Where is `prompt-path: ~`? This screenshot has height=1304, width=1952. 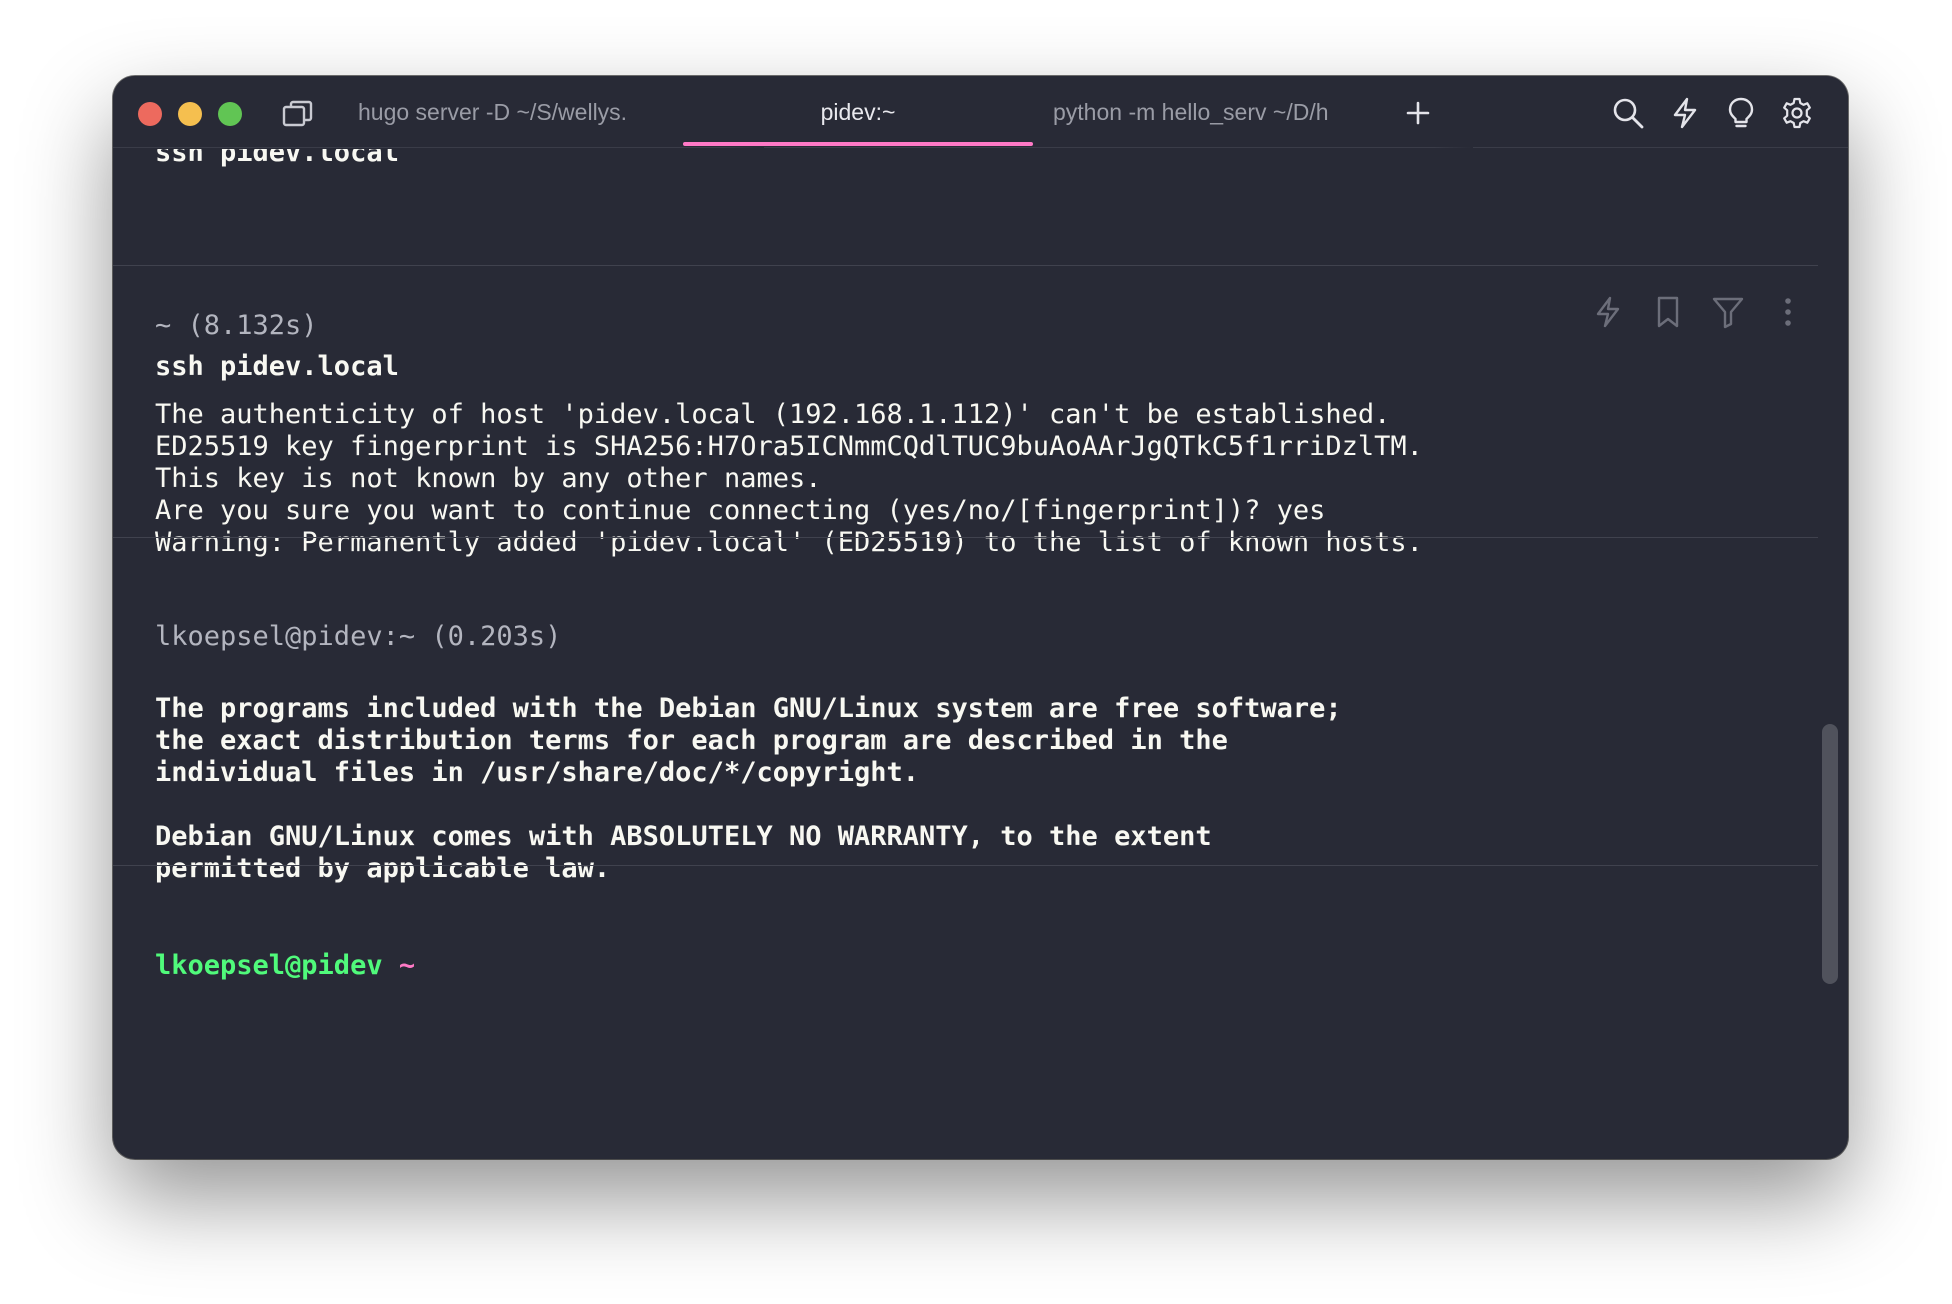
prompt-path: ~ is located at coordinates (407, 965).